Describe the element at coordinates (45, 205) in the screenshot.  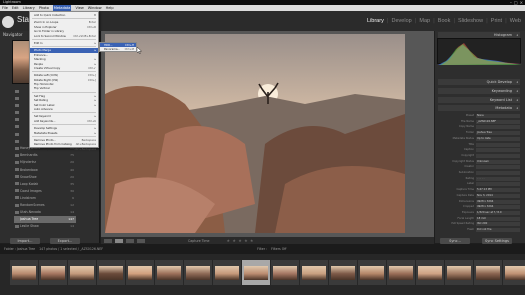
I see `folder-row: RandomScenes 12` at that location.